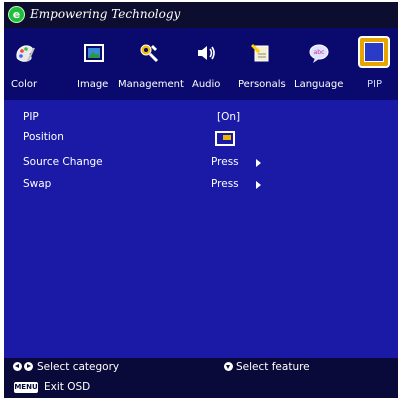 This screenshot has width=402, height=400. I want to click on svg-text: abc, so click(319, 52).